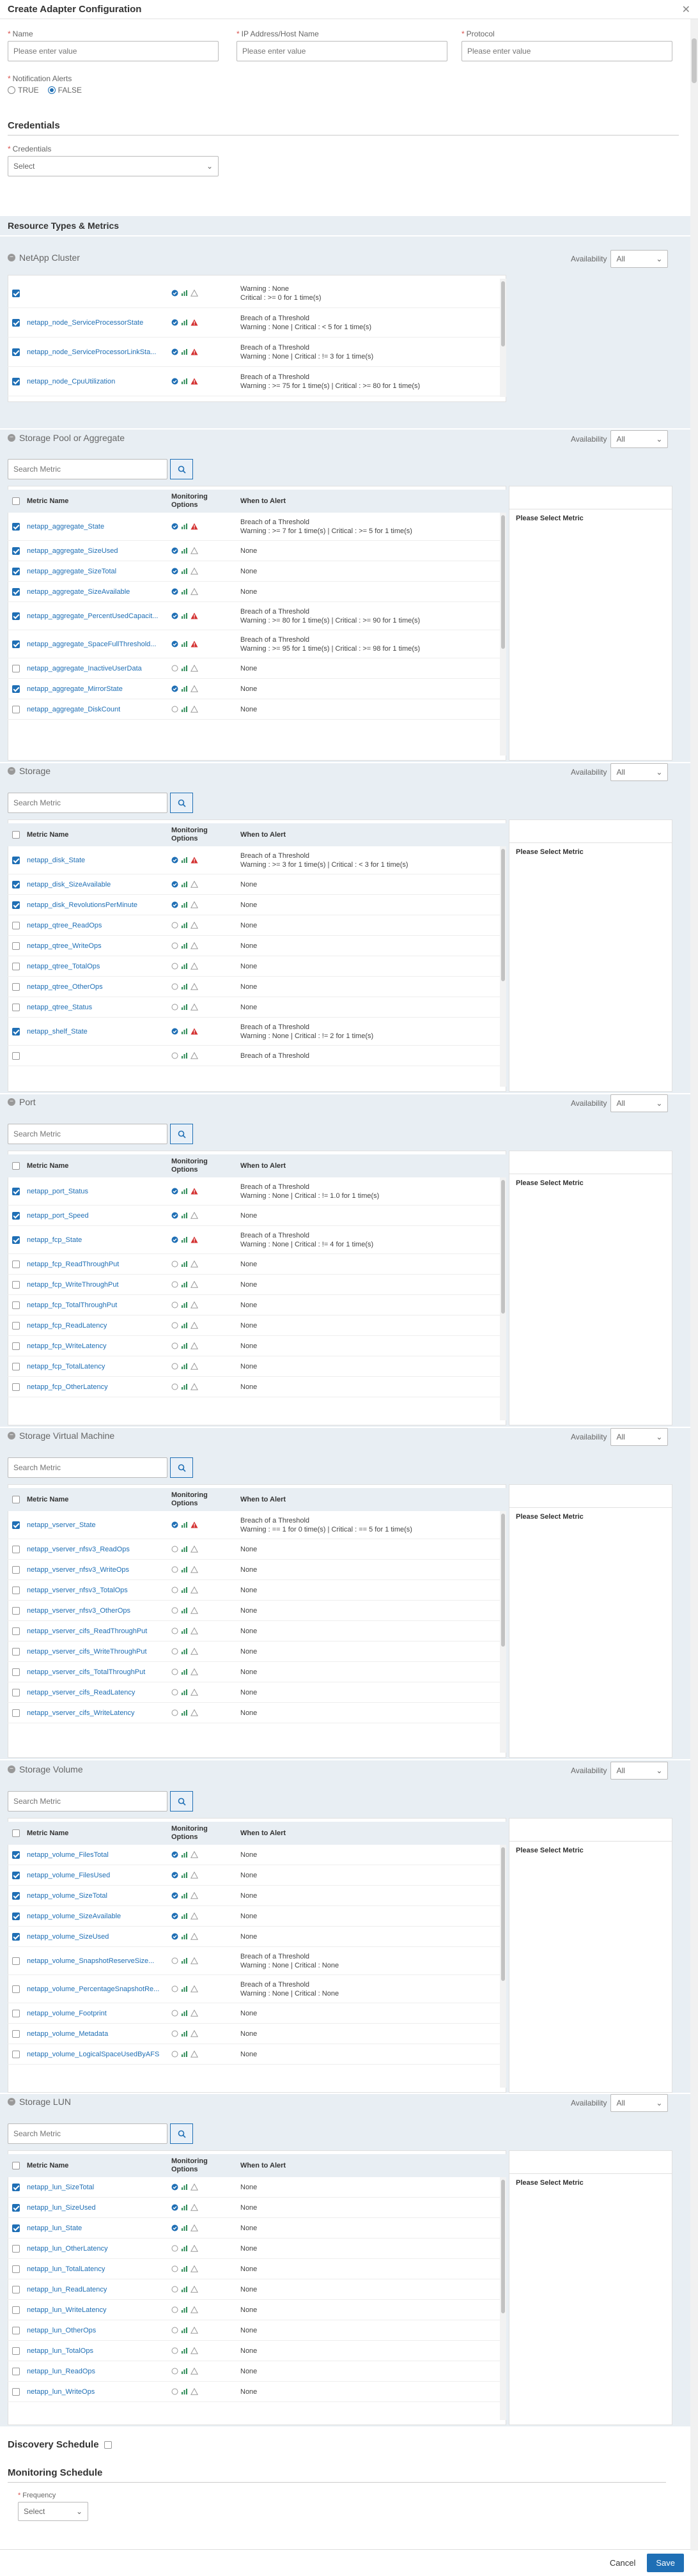 This screenshot has height=2576, width=698. I want to click on table-row: netapp_aggregate_SizeTotal NoneNone, so click(257, 571).